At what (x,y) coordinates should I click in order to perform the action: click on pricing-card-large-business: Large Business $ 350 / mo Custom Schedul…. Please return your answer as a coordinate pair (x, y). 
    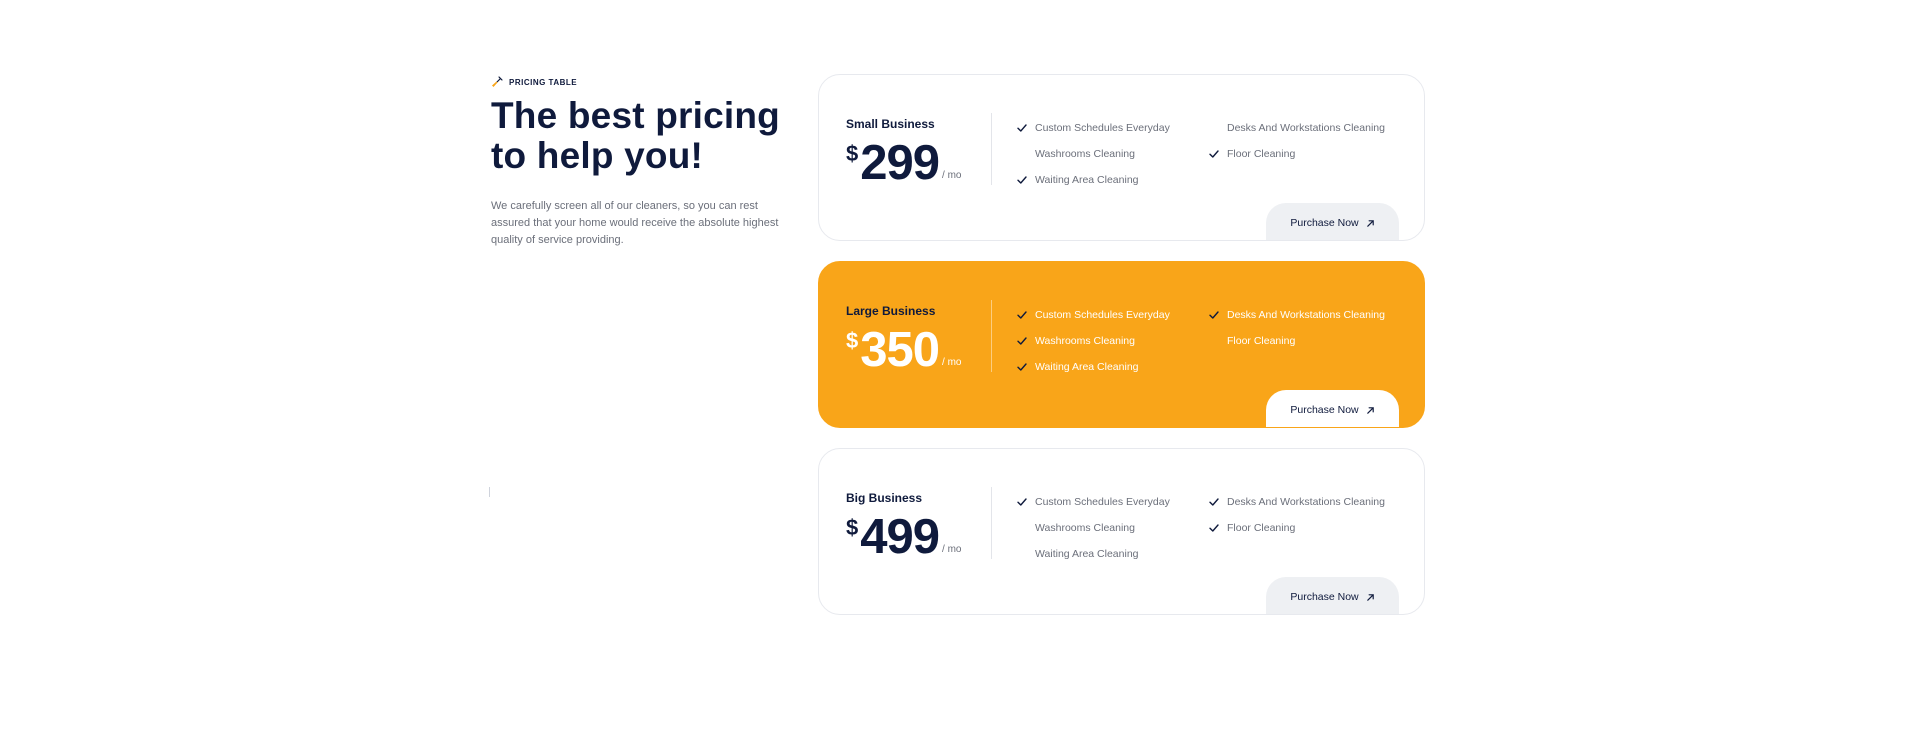
    Looking at the image, I should click on (1121, 344).